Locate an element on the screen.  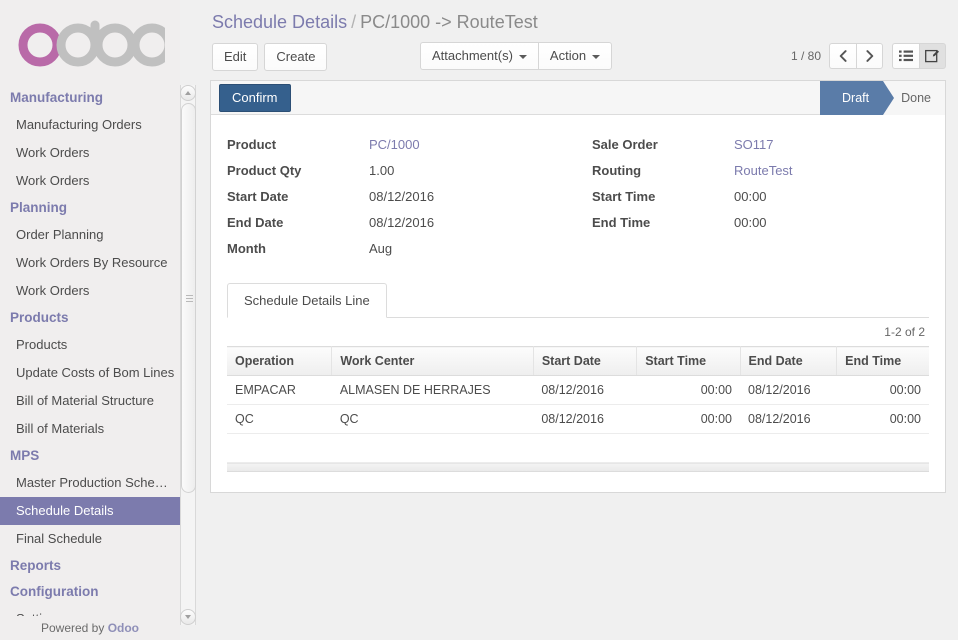
pager-next-button is located at coordinates (869, 56).